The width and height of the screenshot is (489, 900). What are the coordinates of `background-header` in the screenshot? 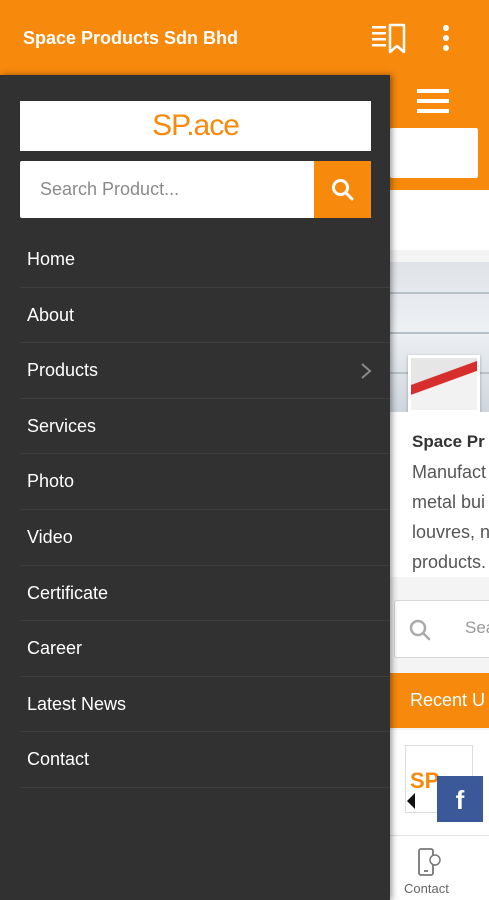 It's located at (439, 132).